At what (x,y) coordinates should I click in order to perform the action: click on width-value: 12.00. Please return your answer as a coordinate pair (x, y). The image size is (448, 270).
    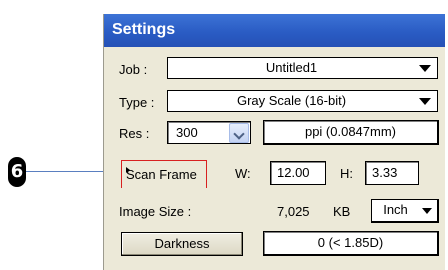
    Looking at the image, I should click on (293, 172).